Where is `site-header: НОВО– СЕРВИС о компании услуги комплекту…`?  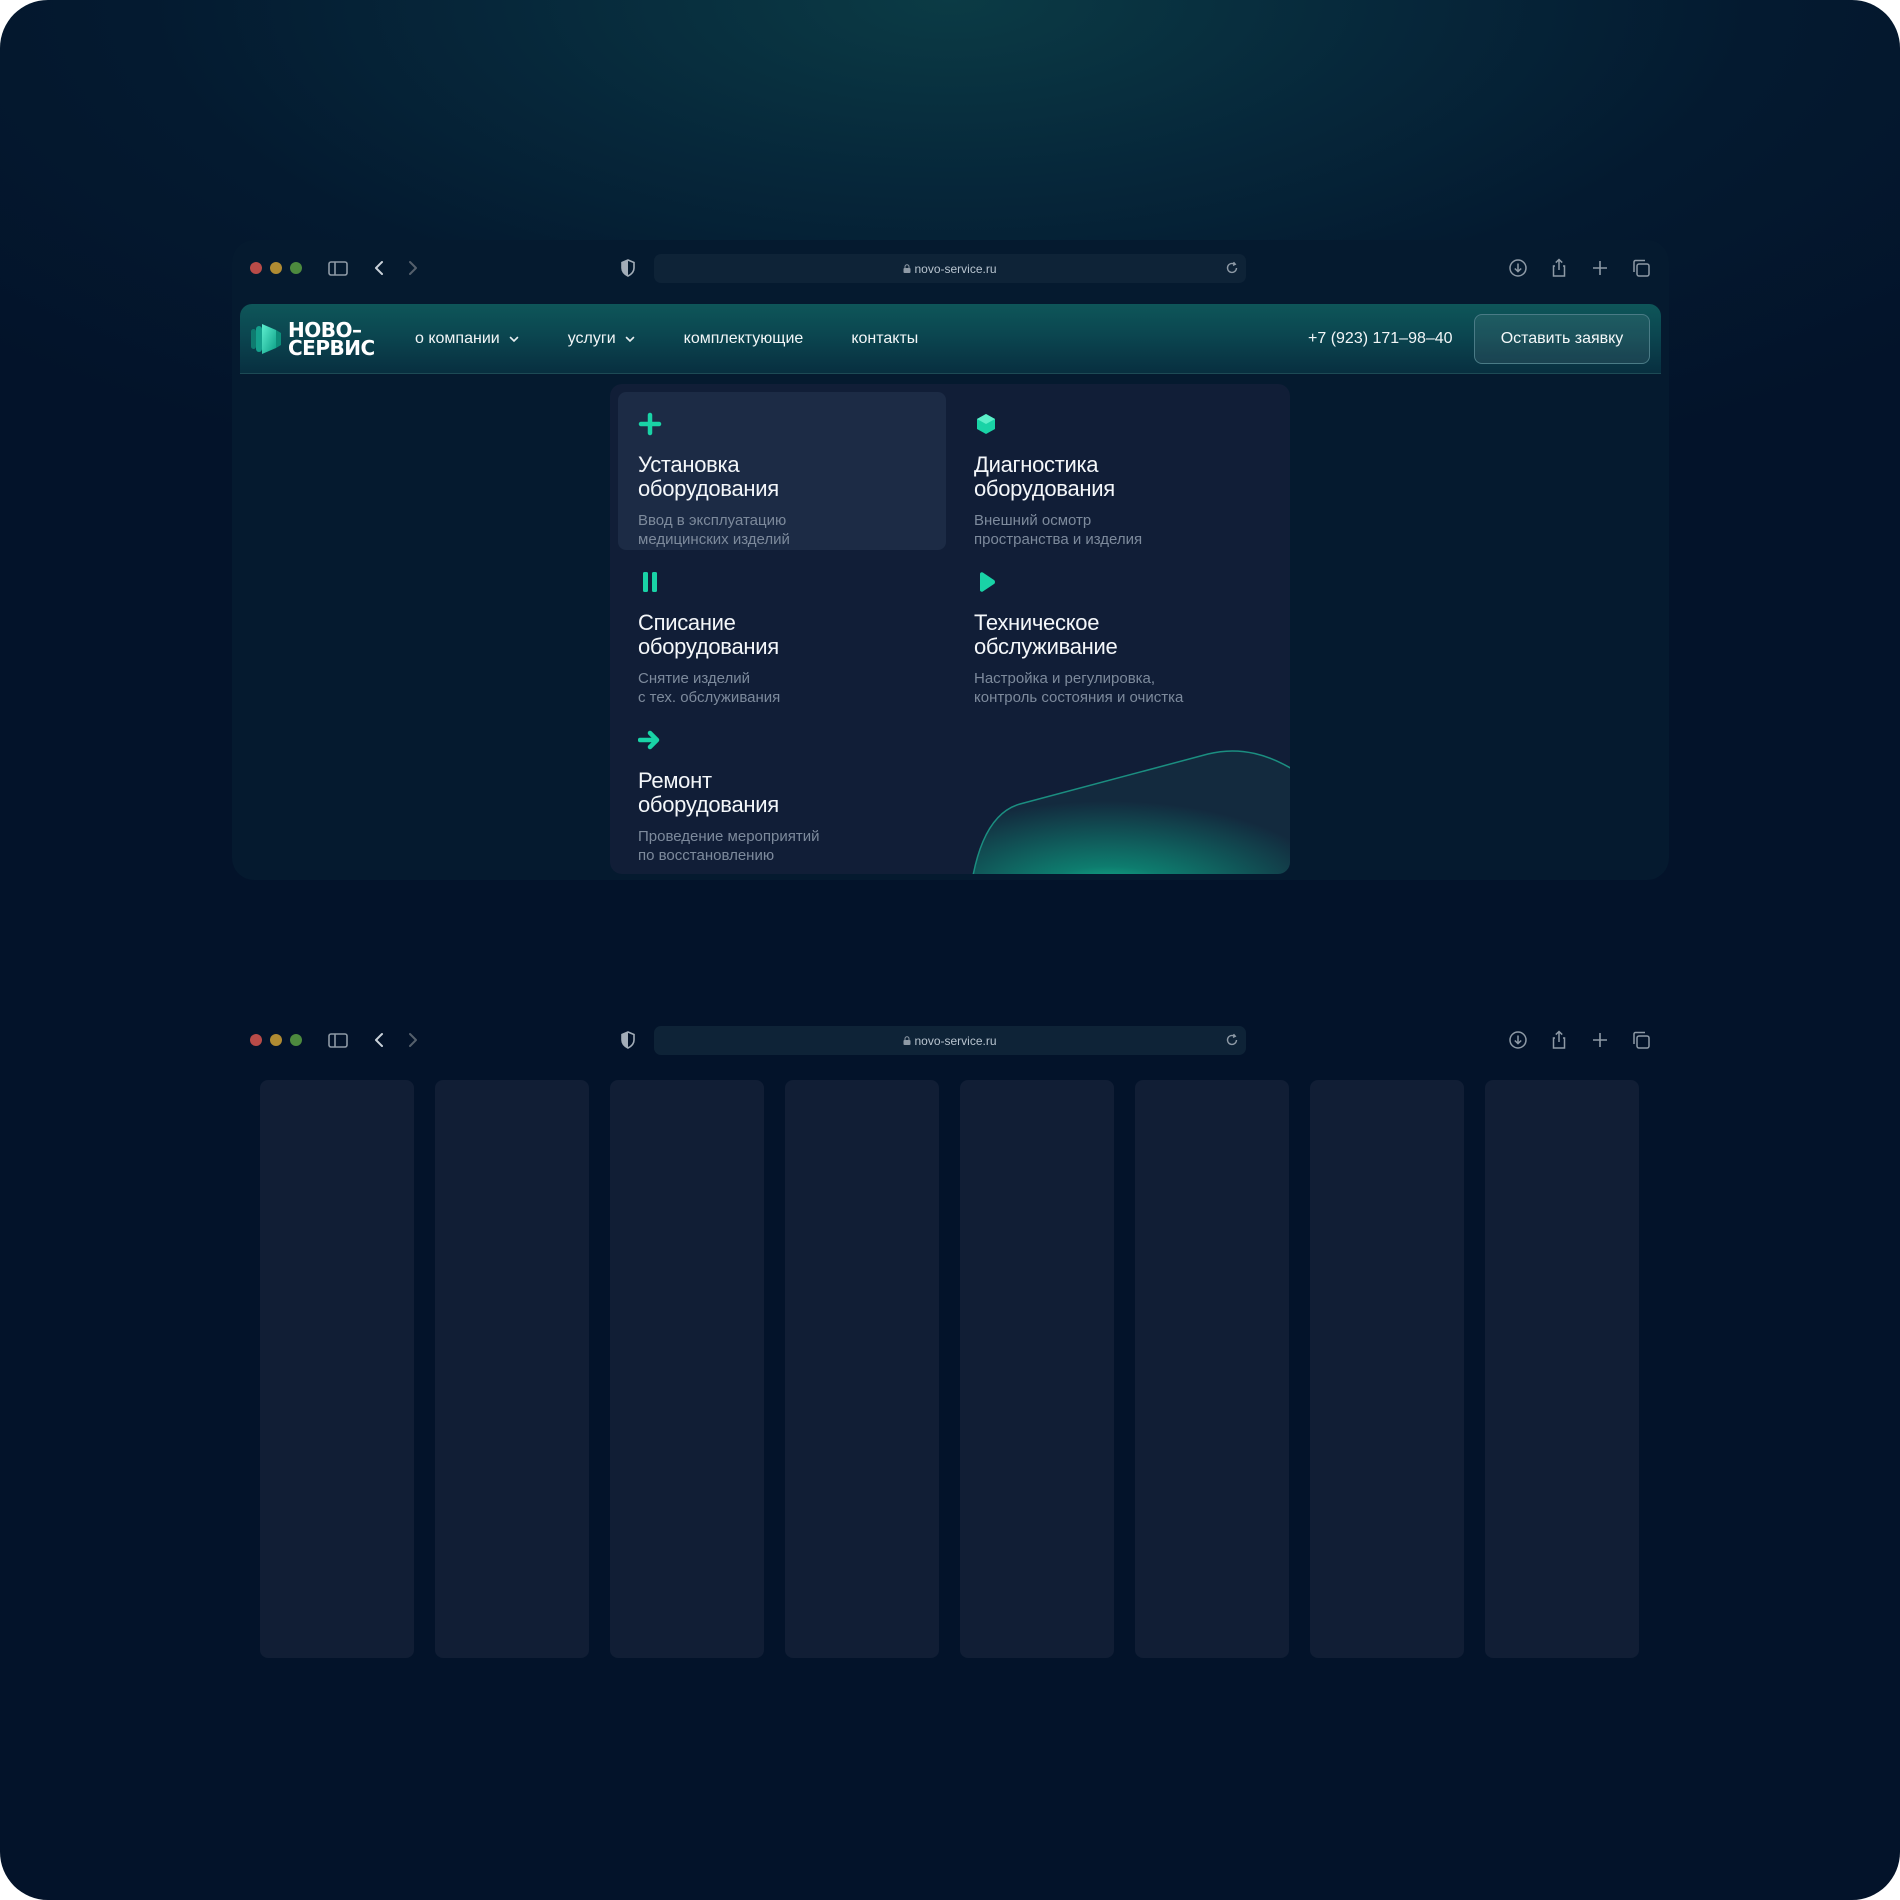
site-header: НОВО– СЕРВИС о компании услуги комплекту… is located at coordinates (950, 339).